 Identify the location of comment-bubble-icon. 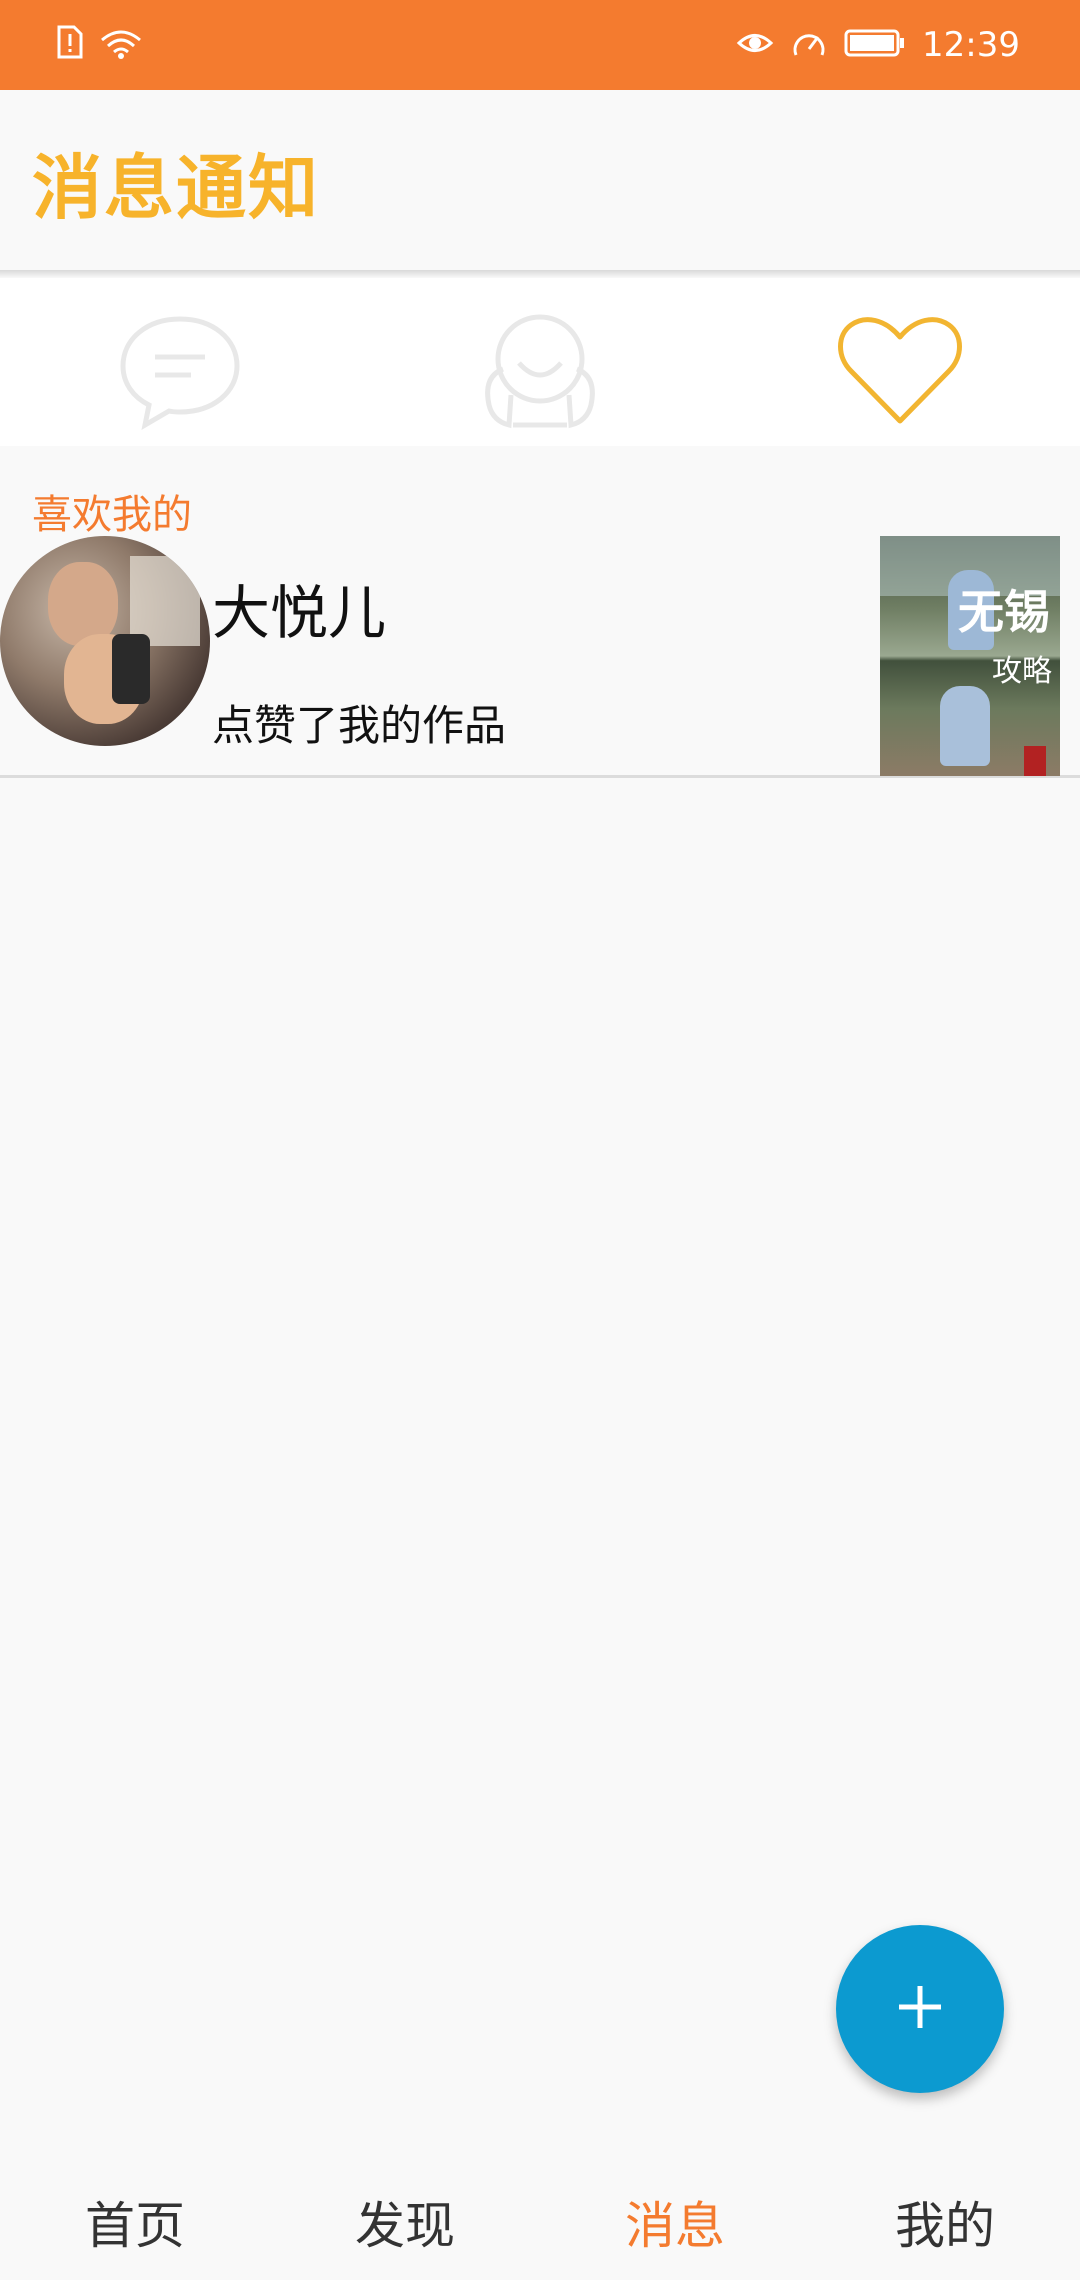
(180, 373).